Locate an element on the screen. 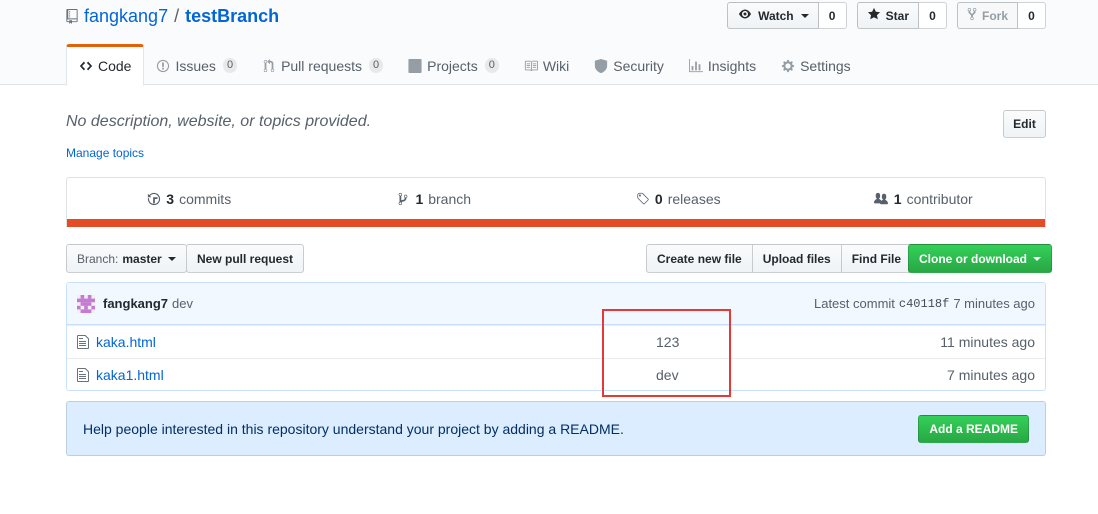 The height and width of the screenshot is (514, 1098). file-actions-group: Create new file Upload files Find File is located at coordinates (779, 258).